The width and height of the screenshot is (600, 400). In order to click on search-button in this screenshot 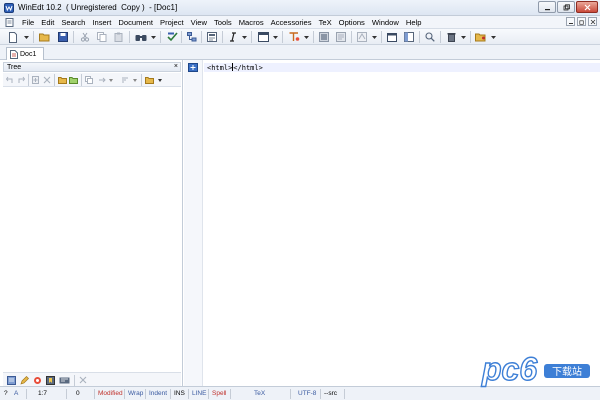, I will do `click(430, 37)`.